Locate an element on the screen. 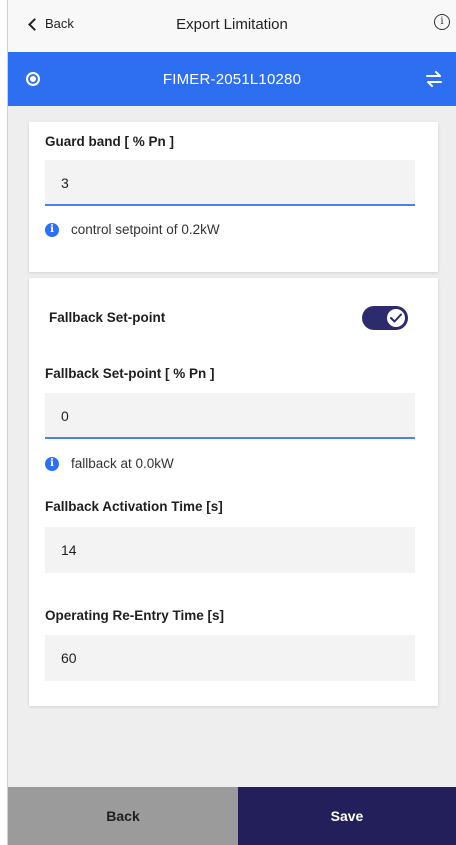  device-name: FIMER-2051L10280 is located at coordinates (232, 79).